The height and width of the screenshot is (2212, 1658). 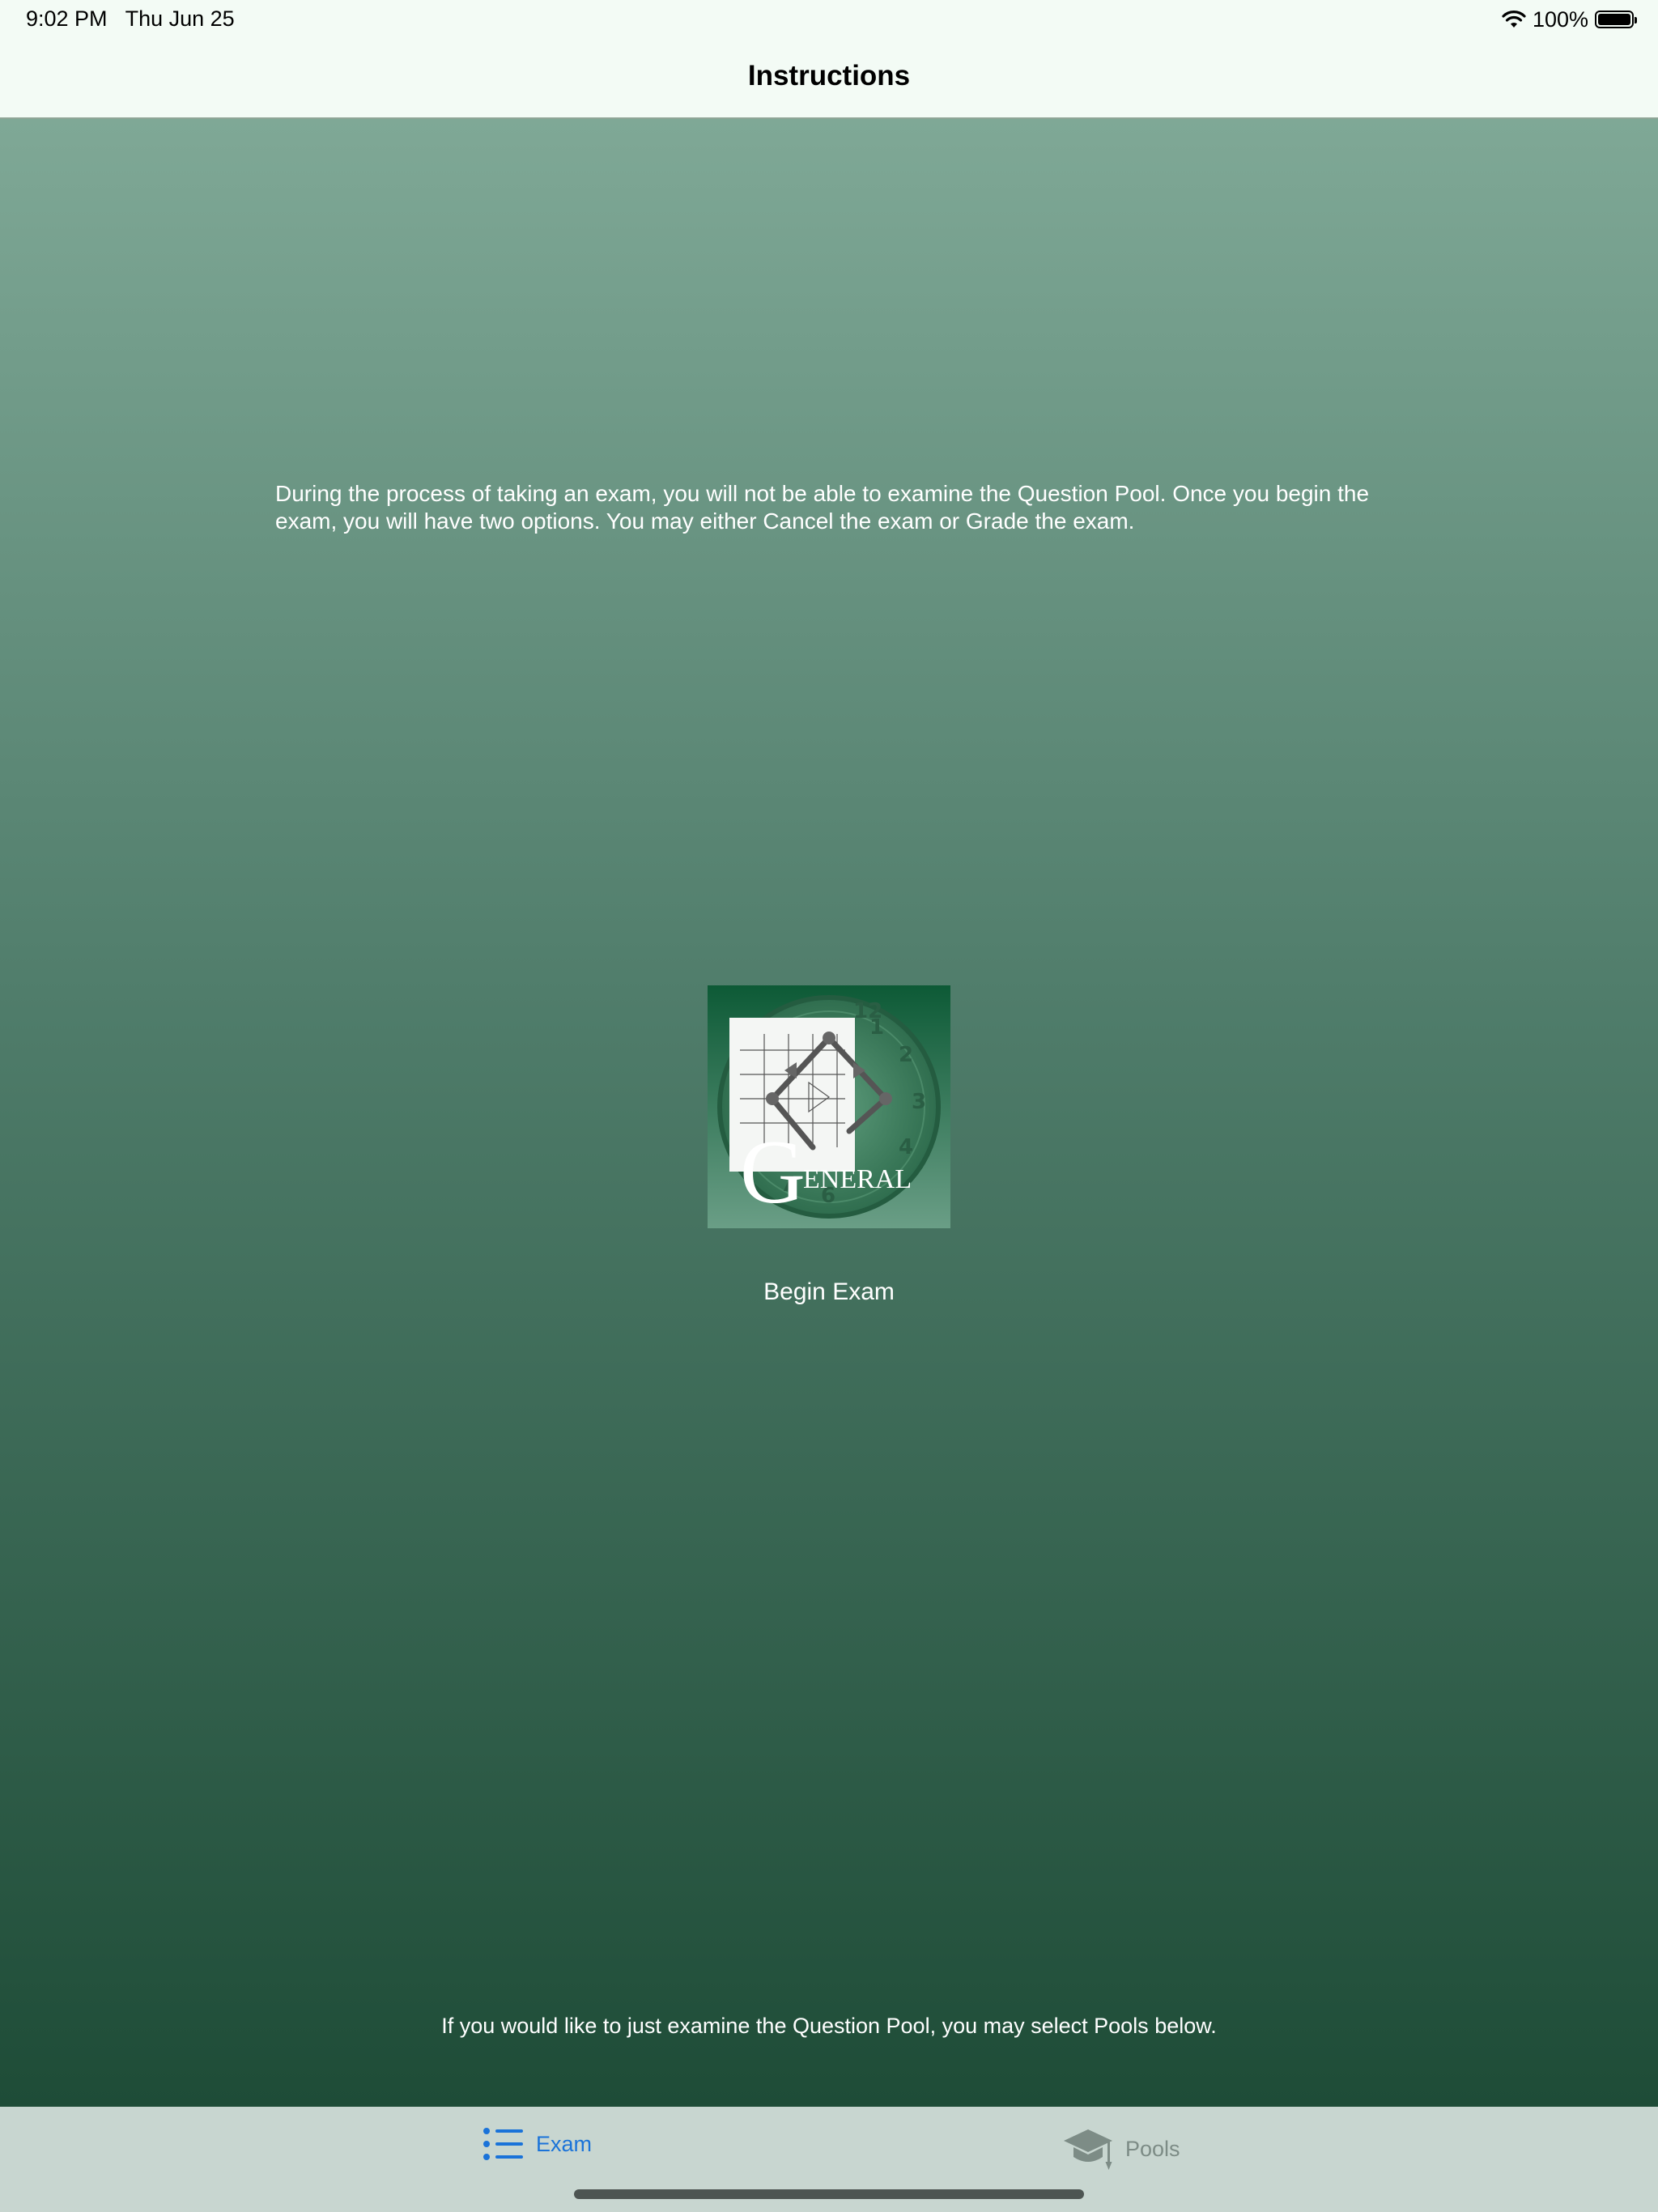 What do you see at coordinates (857, 1179) in the screenshot?
I see `logo-rest-text: ENERAL` at bounding box center [857, 1179].